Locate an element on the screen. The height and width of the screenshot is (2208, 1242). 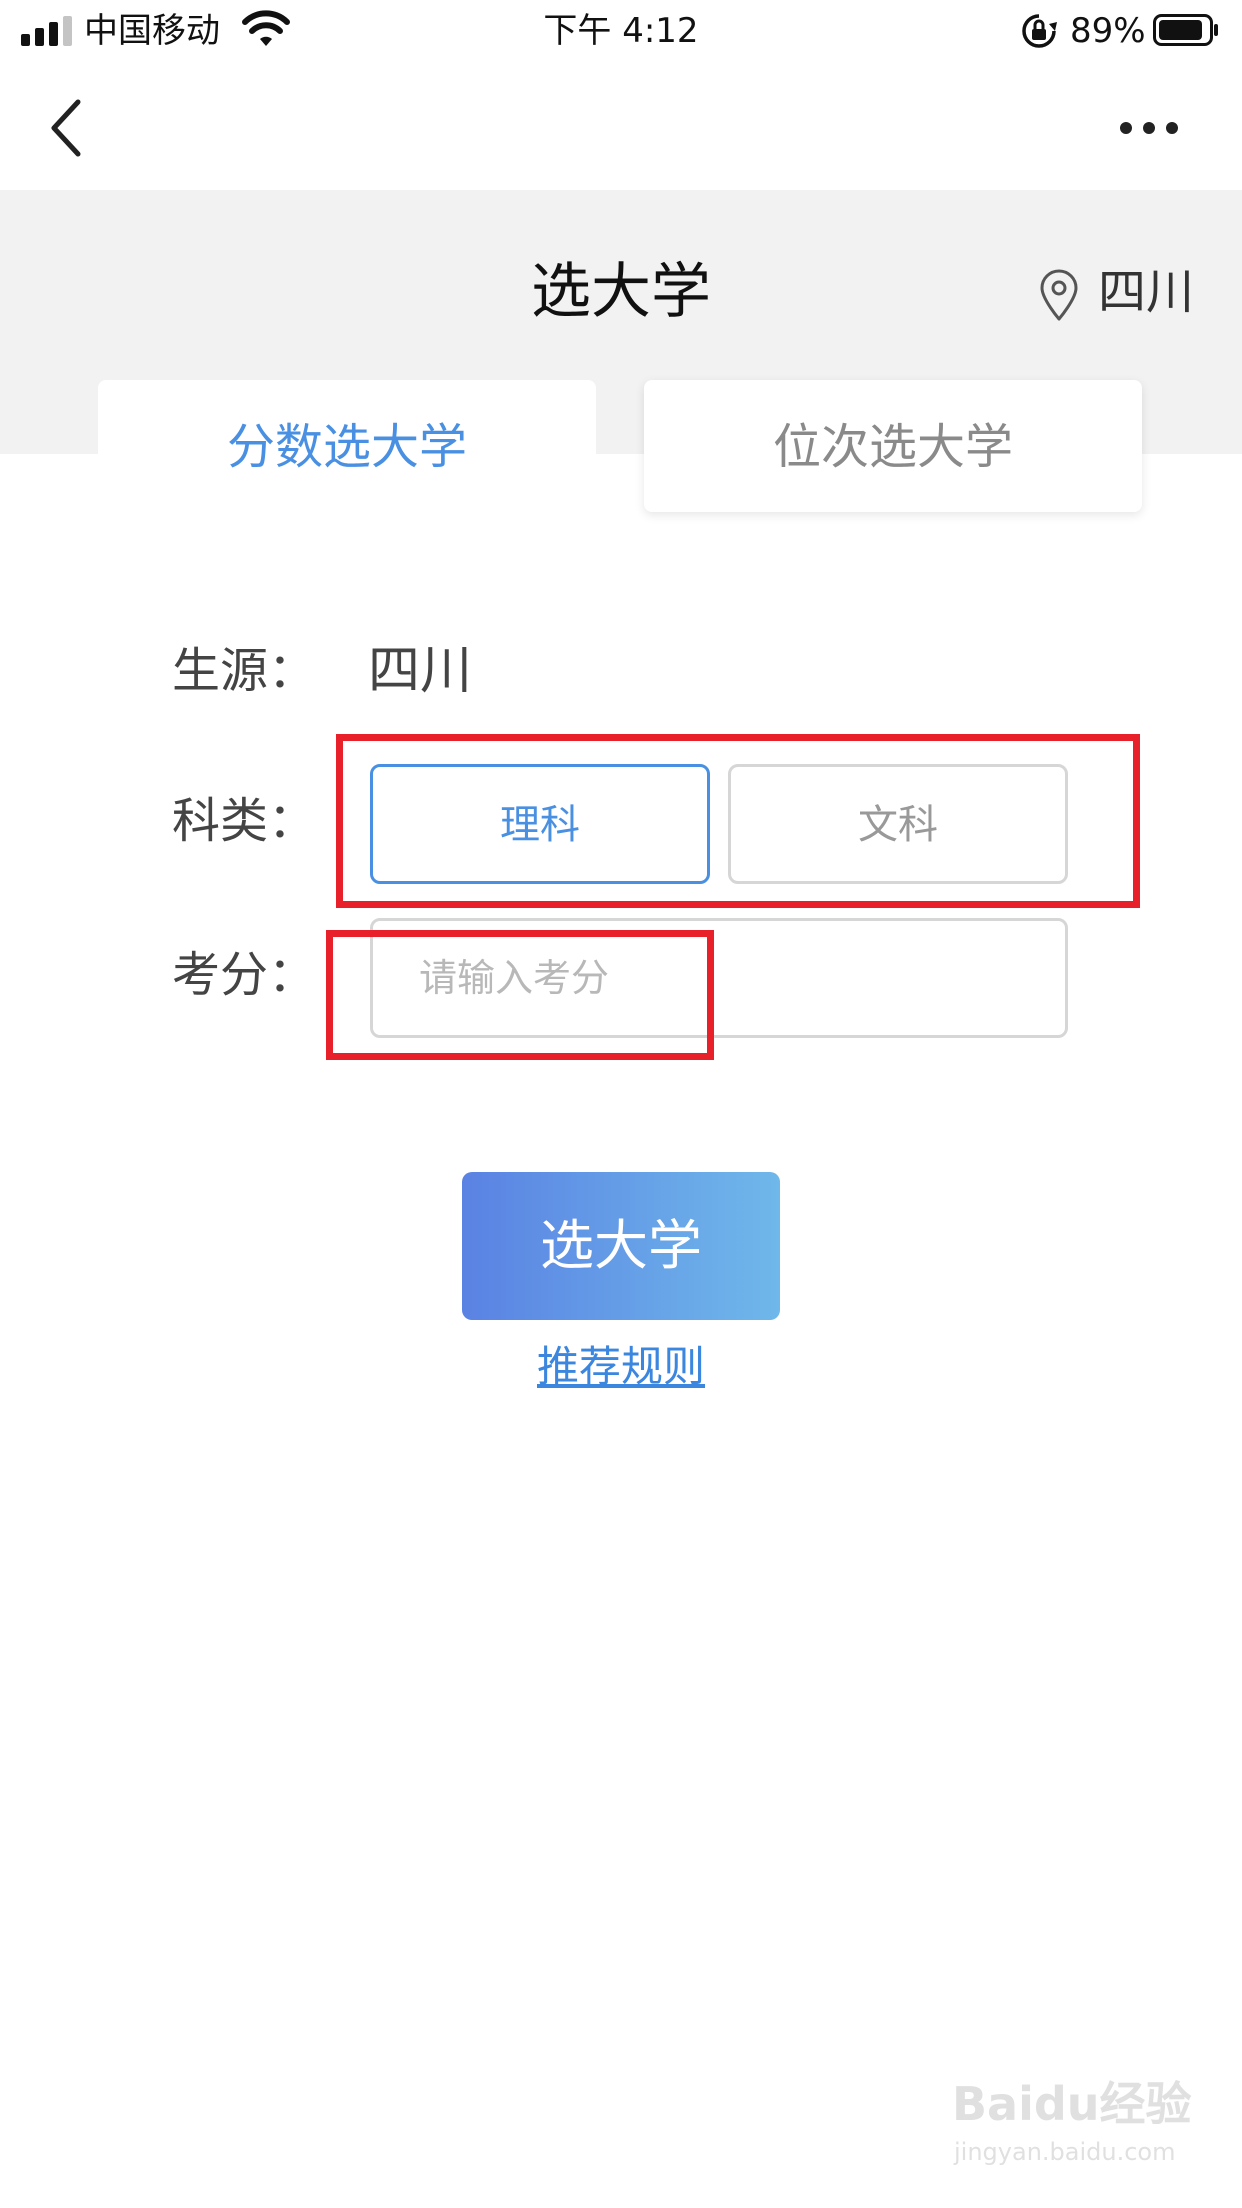
more-options-button is located at coordinates (1149, 128).